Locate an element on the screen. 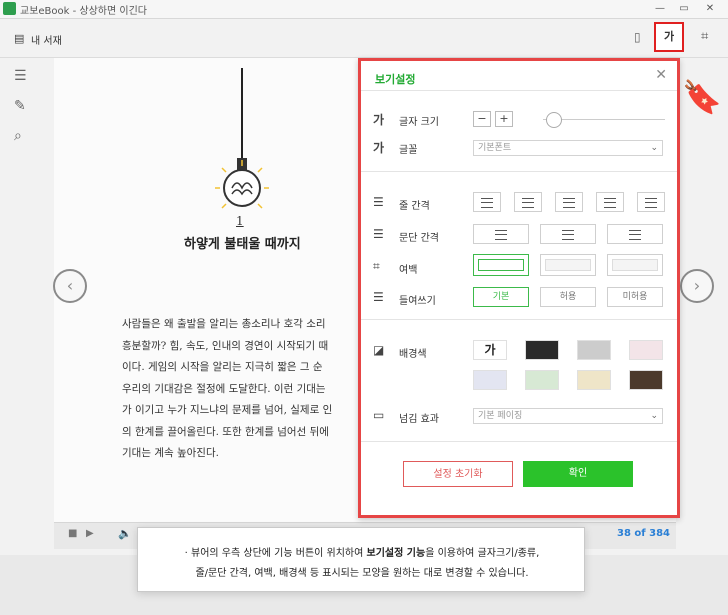 The height and width of the screenshot is (615, 728). bg-swatch-black is located at coordinates (542, 350).